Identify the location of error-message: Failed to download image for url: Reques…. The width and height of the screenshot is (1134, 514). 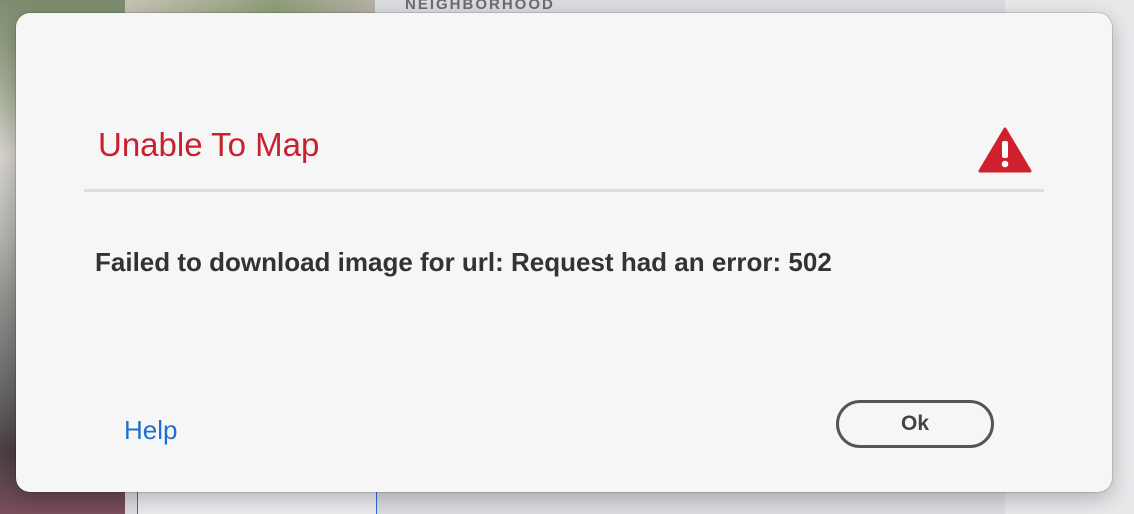
(463, 262).